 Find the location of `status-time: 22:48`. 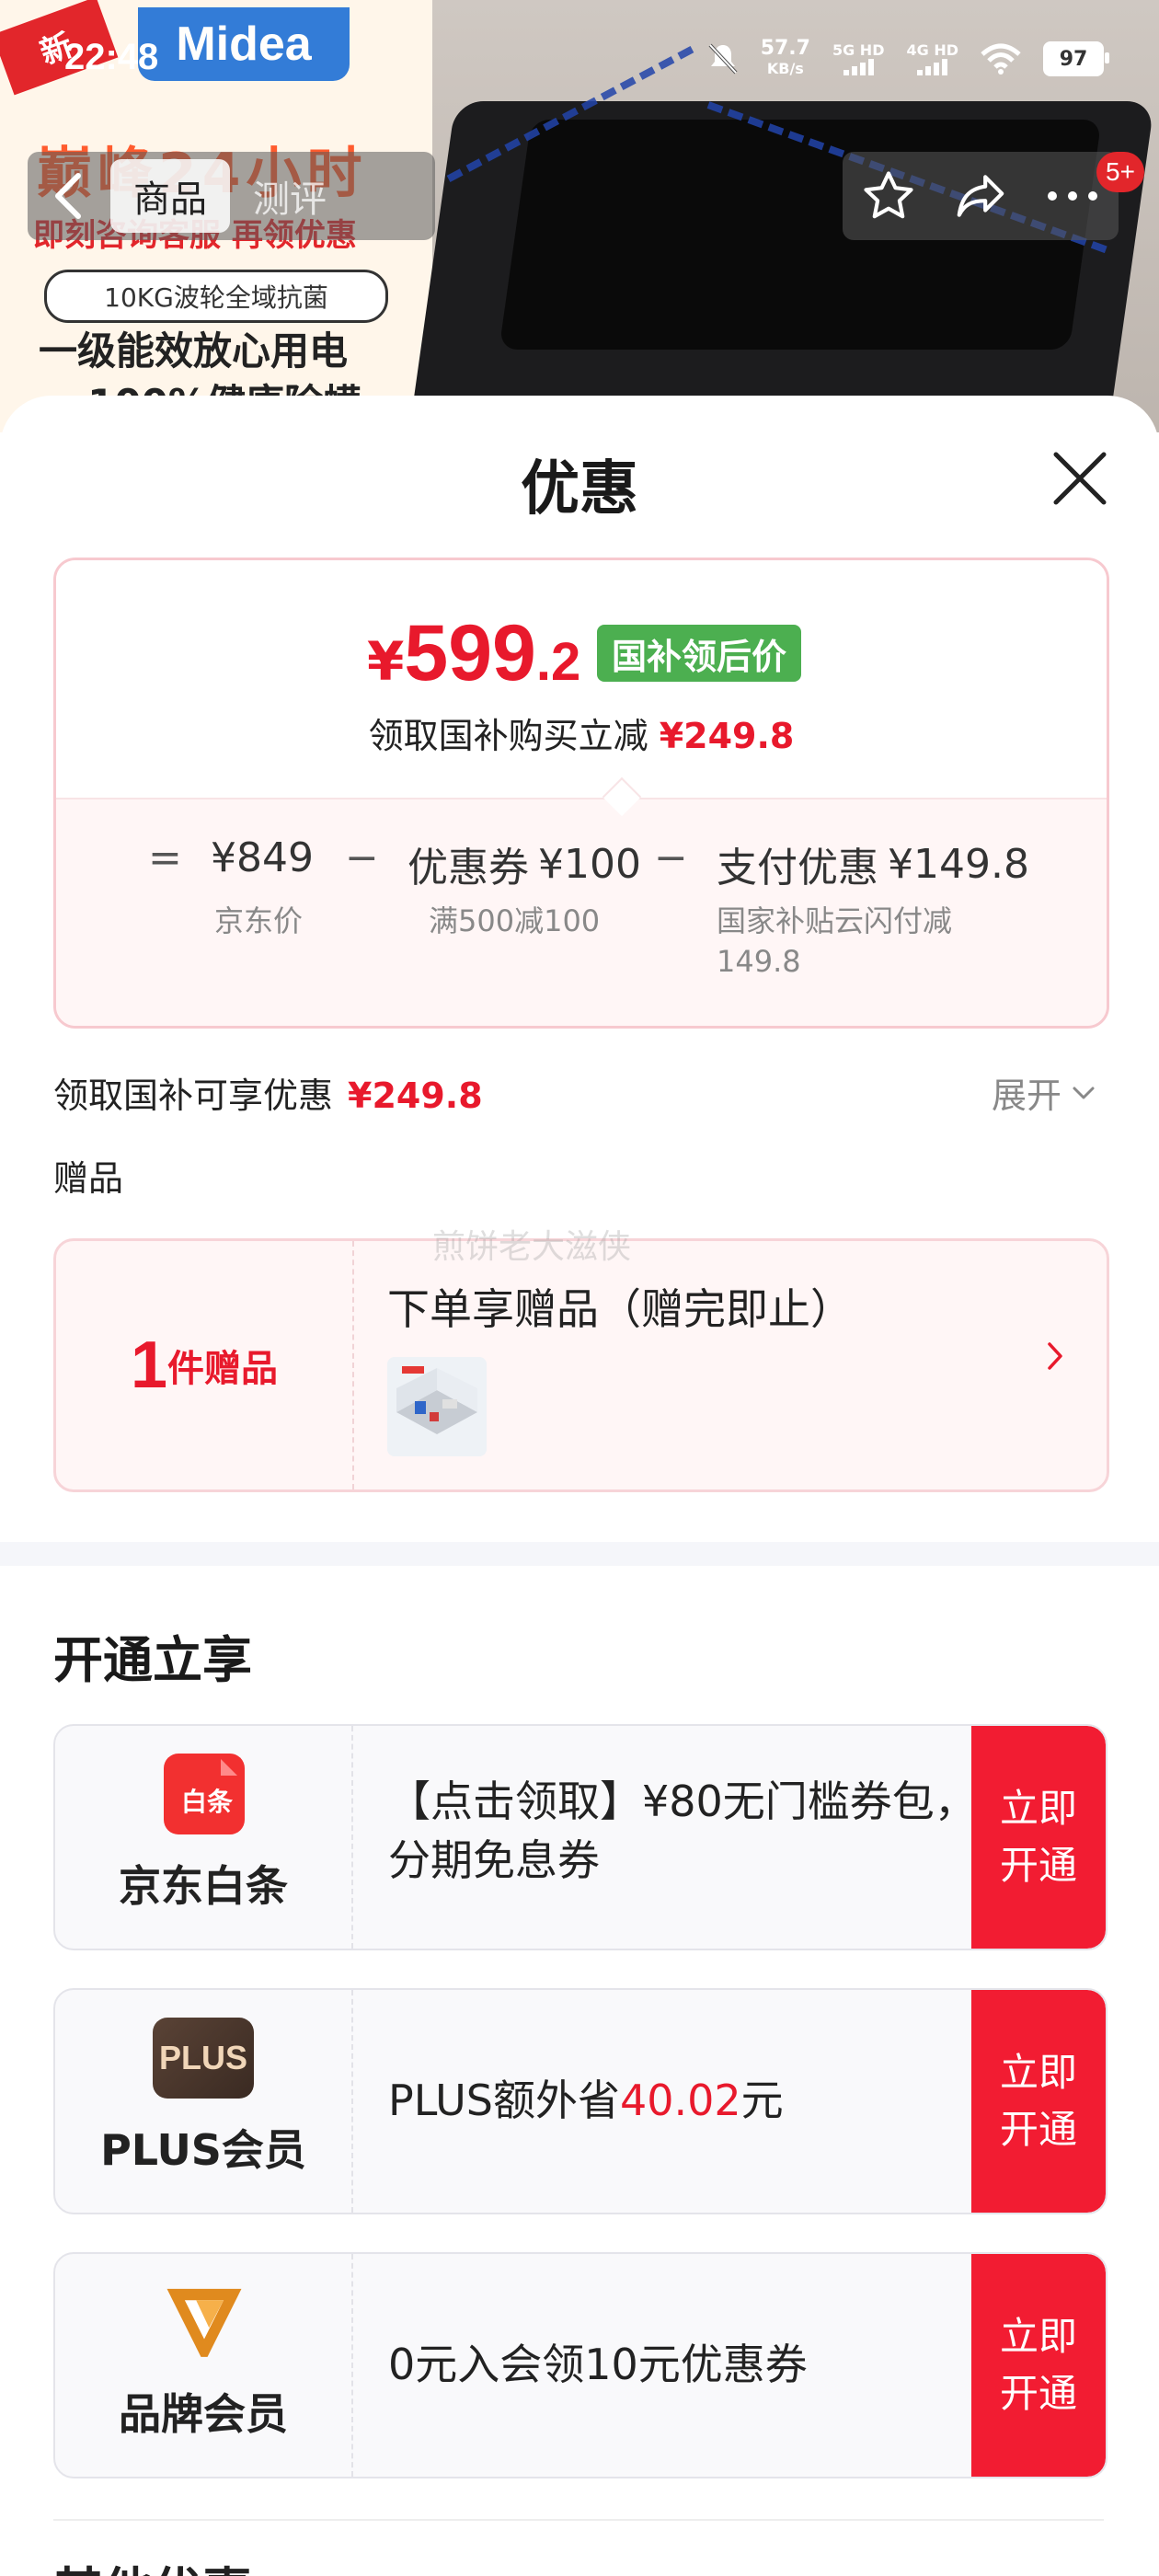

status-time: 22:48 is located at coordinates (111, 57).